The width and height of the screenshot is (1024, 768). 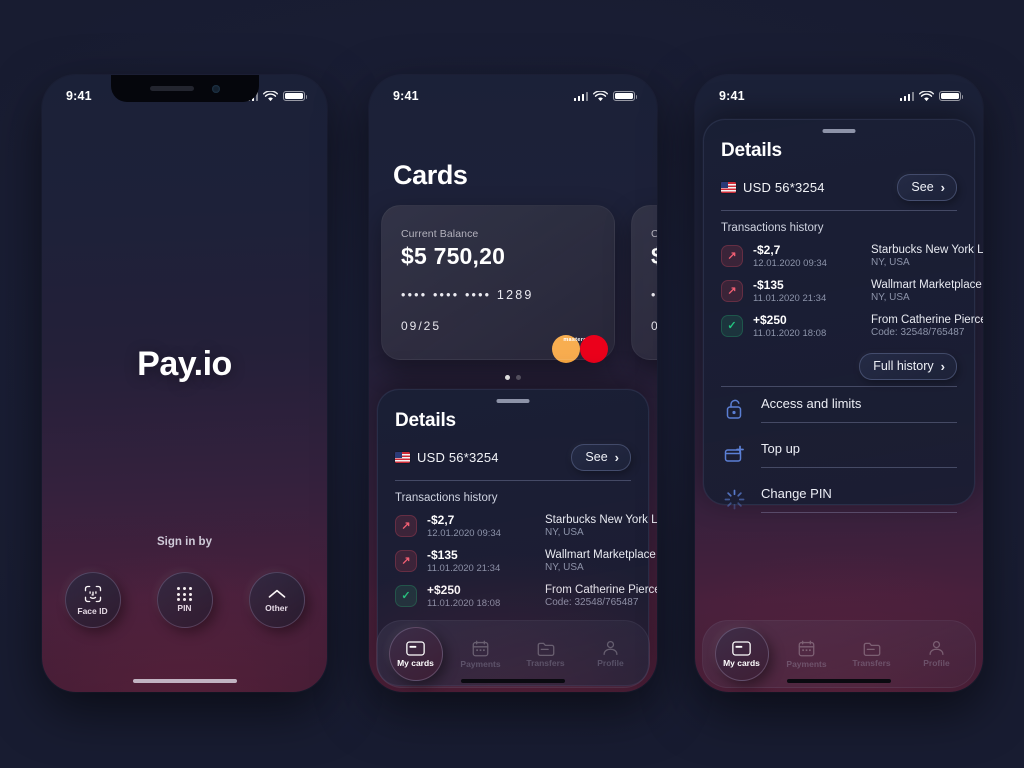 What do you see at coordinates (592, 602) in the screenshot?
I see `transaction-sub: Code: 32548/765487` at bounding box center [592, 602].